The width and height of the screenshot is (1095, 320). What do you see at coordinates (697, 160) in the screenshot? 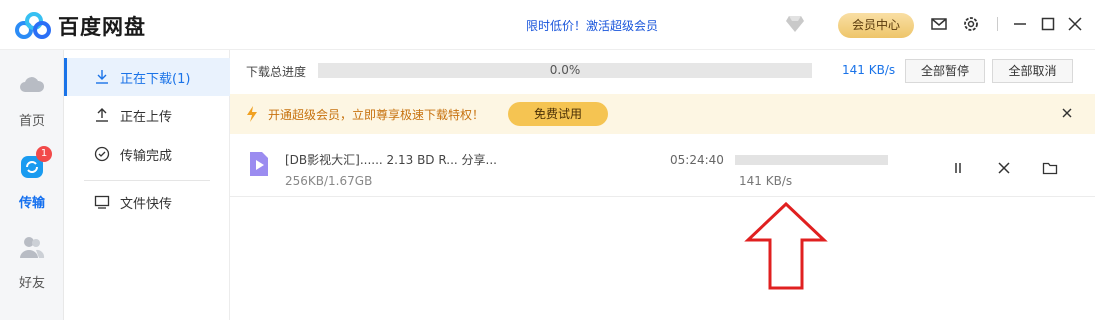
I see `task-time-remaining: 05:24:40` at bounding box center [697, 160].